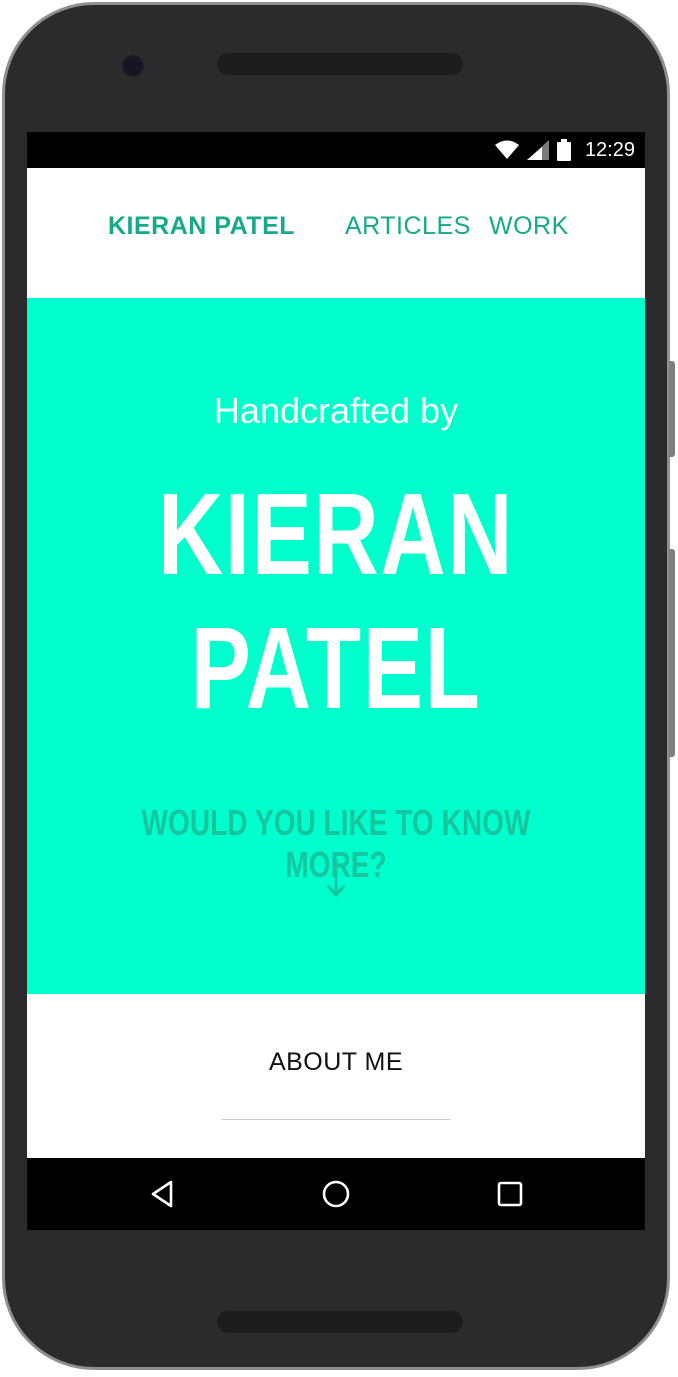 Image resolution: width=678 pixels, height=1377 pixels. What do you see at coordinates (336, 668) in the screenshot?
I see `hero-name-line2: PATEL` at bounding box center [336, 668].